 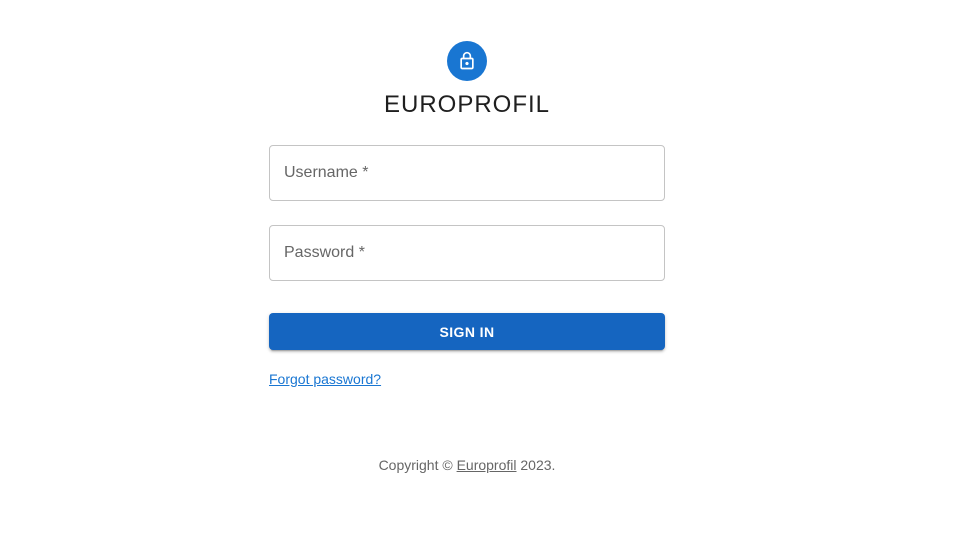 I want to click on forgot-password-link: Forgot password?, so click(x=325, y=379).